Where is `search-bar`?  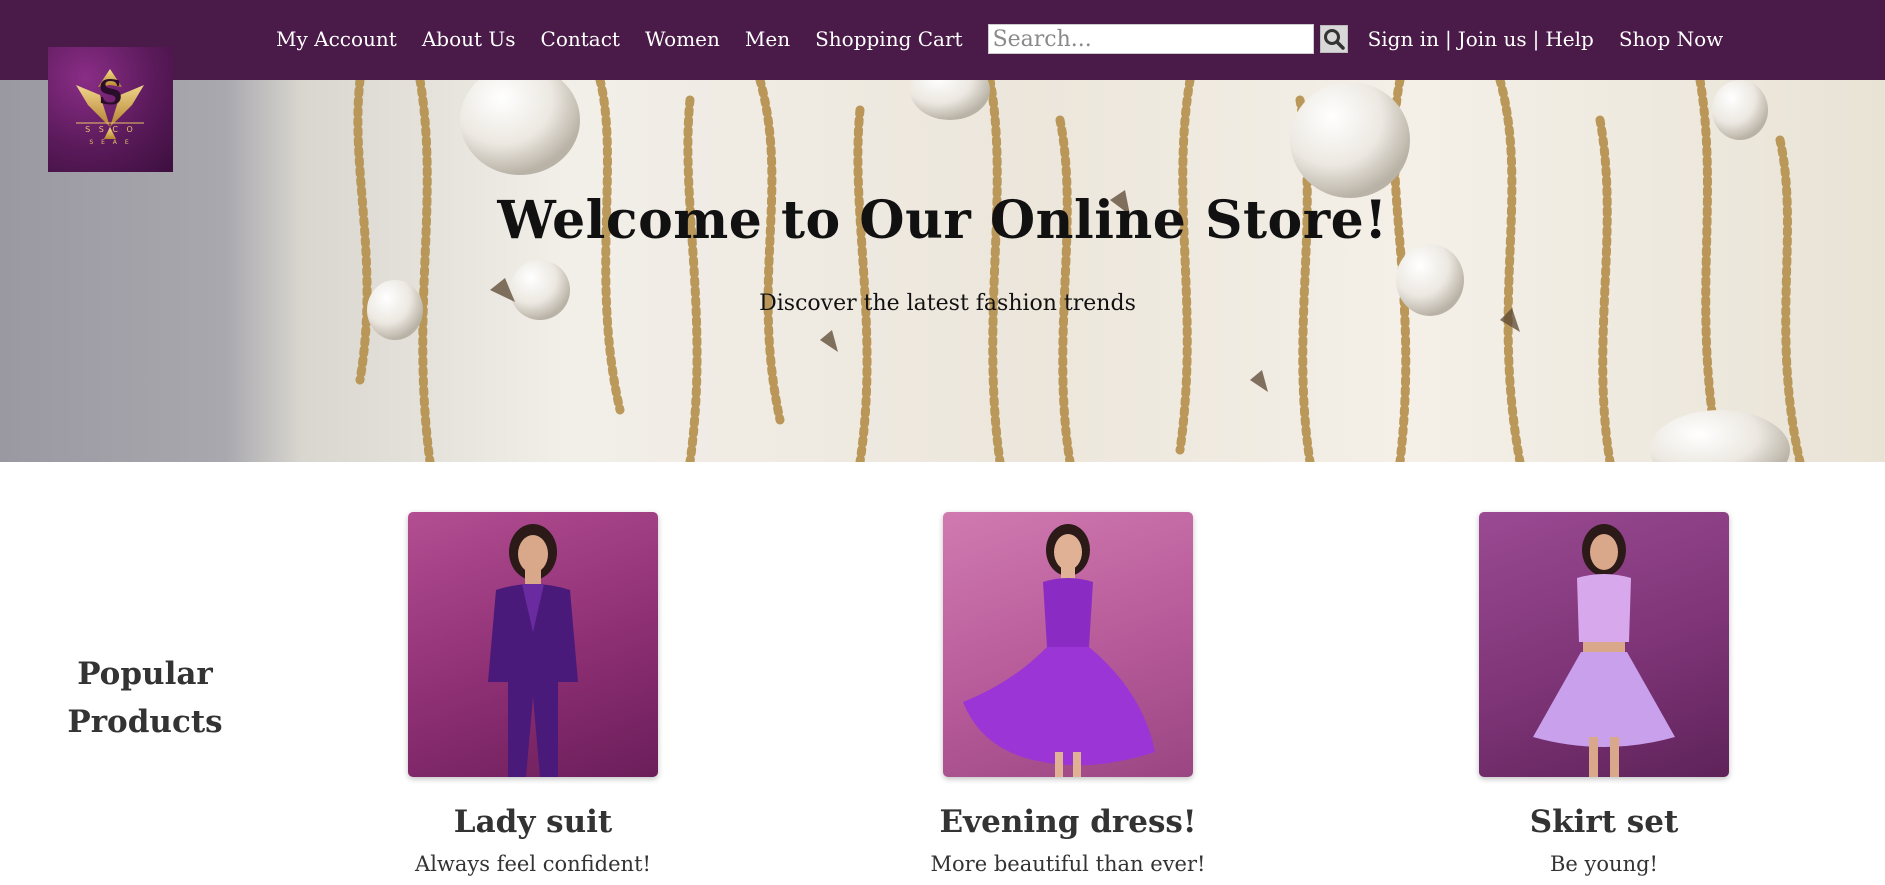 search-bar is located at coordinates (1167, 39).